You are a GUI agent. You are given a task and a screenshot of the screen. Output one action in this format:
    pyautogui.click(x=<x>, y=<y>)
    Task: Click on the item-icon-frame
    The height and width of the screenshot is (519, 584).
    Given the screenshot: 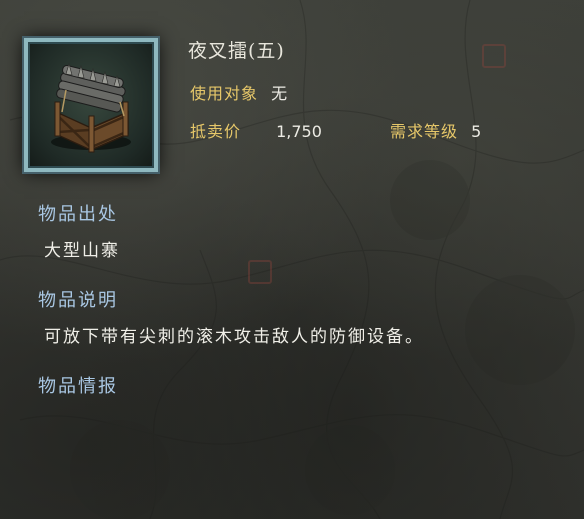 What is the action you would take?
    pyautogui.click(x=91, y=105)
    